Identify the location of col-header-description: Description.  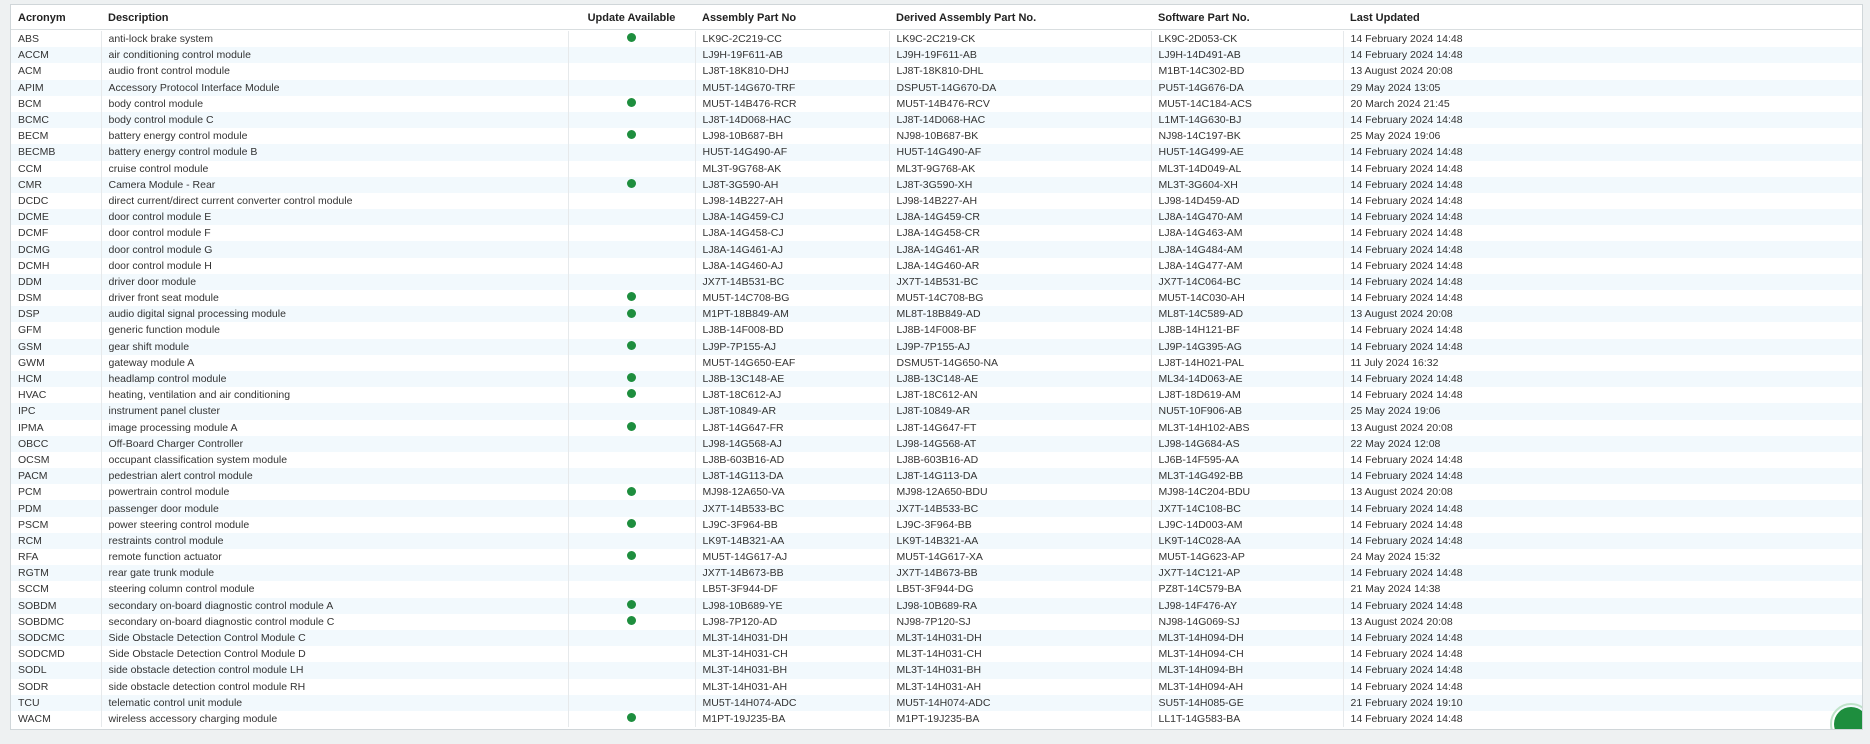
(334, 18).